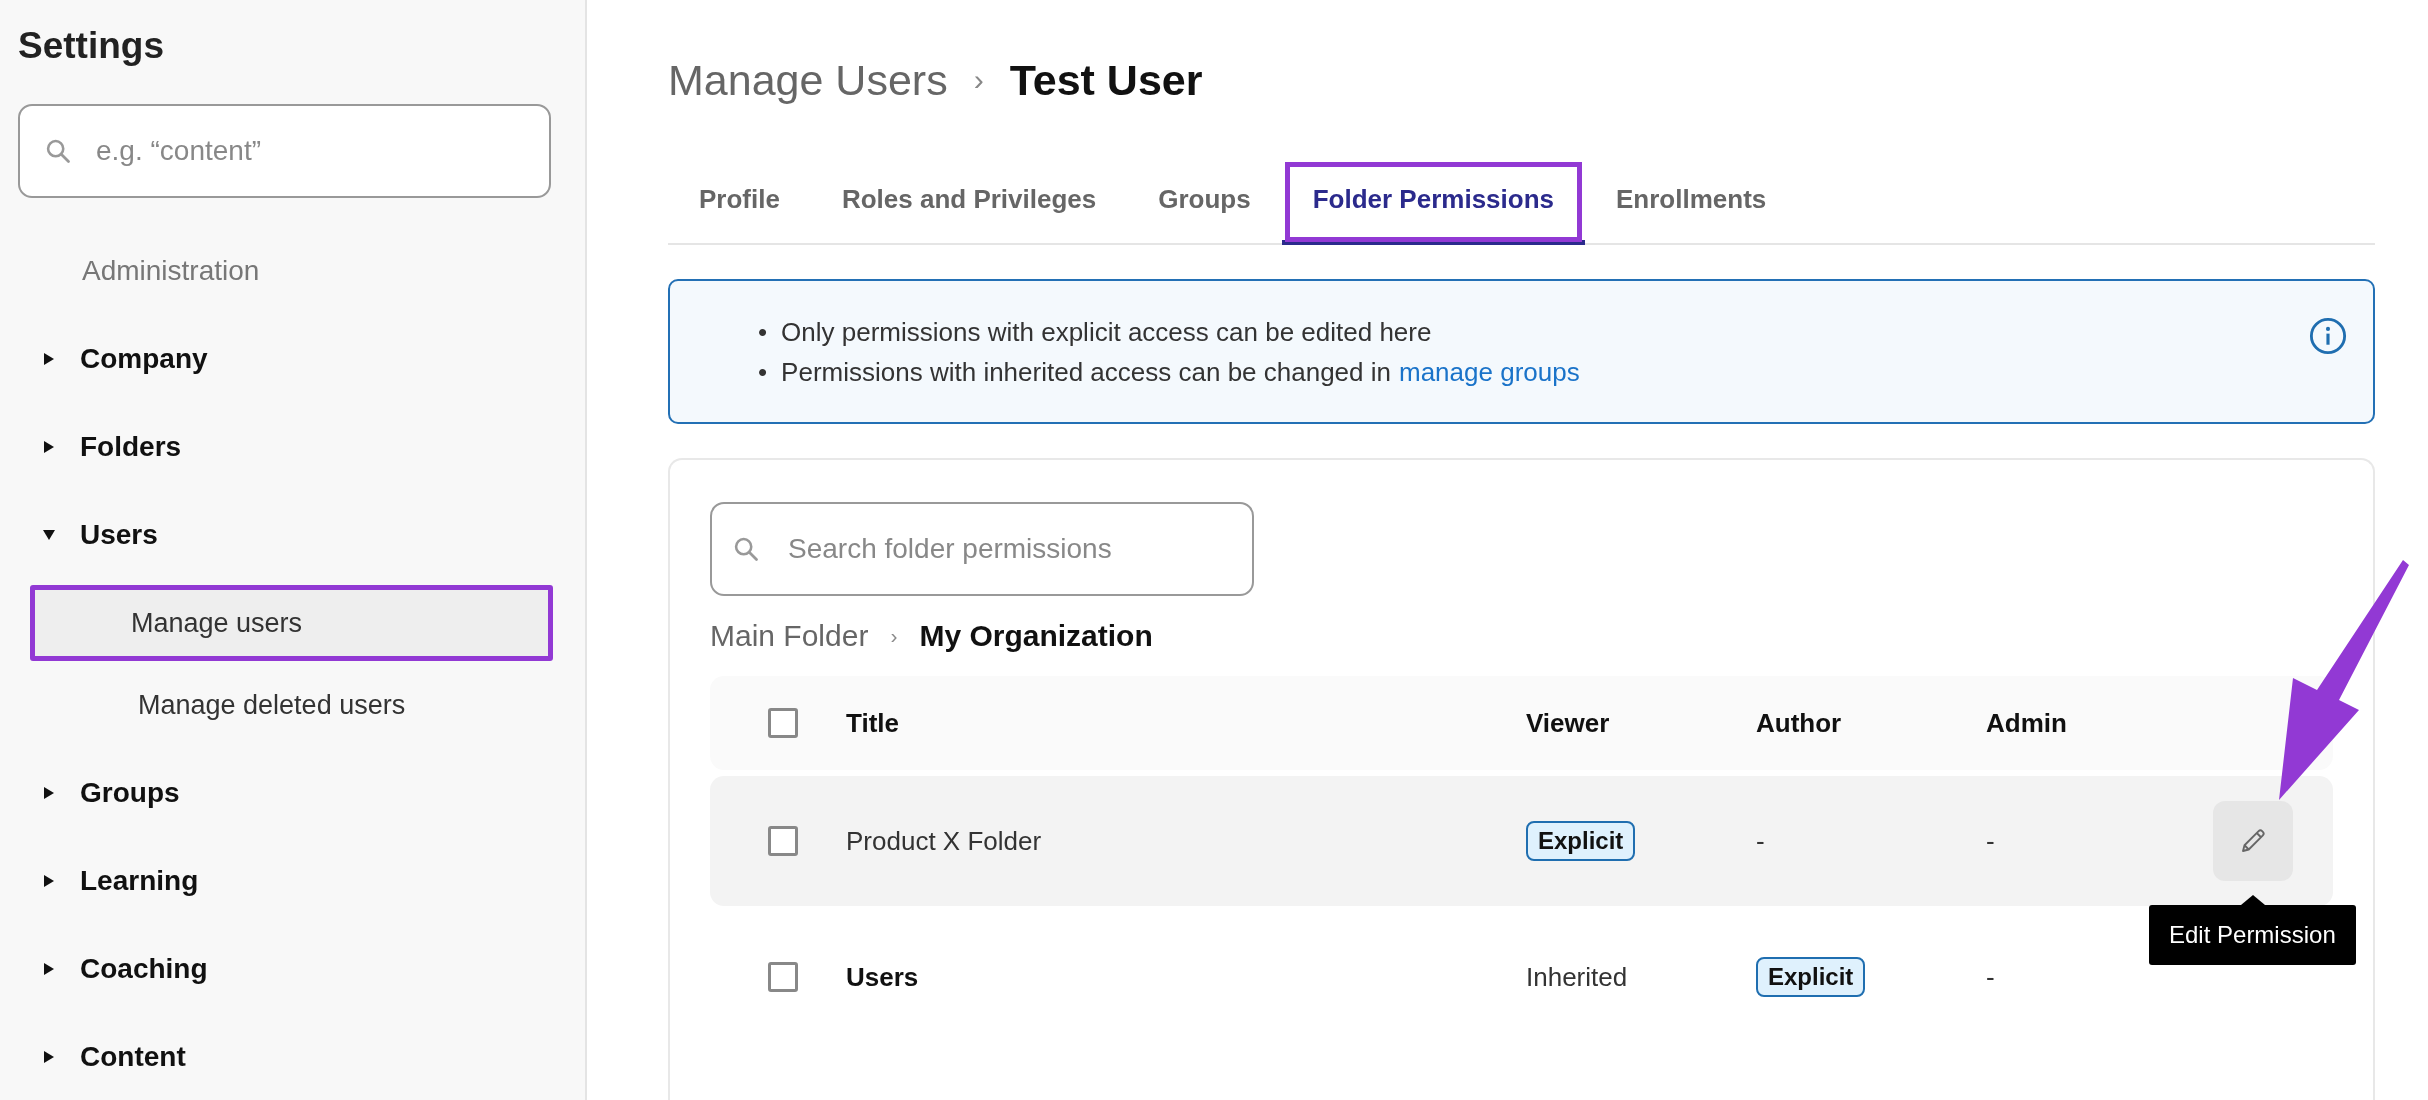 Image resolution: width=2428 pixels, height=1100 pixels. I want to click on tab: Profile, so click(739, 202).